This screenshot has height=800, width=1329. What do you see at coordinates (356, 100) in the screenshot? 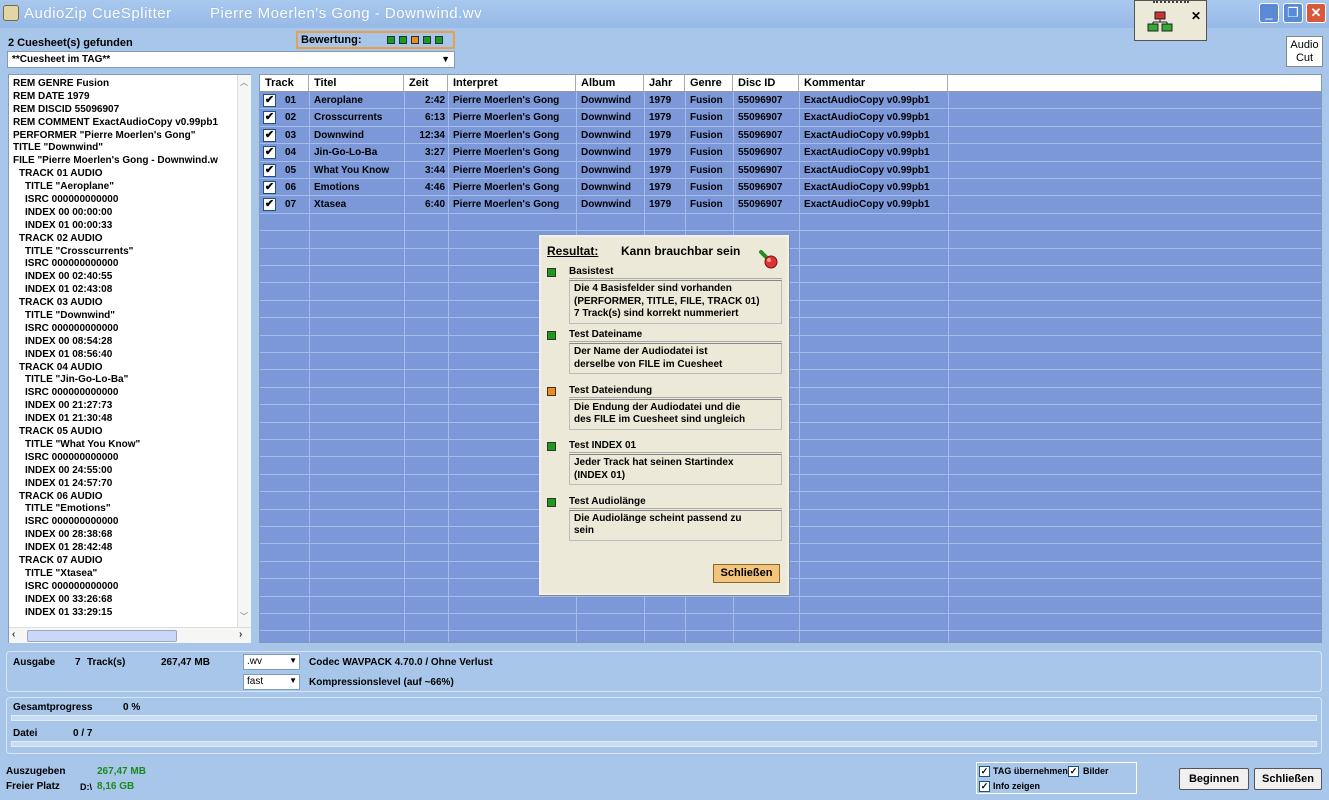
I see `track-cell-title: Aeroplane` at bounding box center [356, 100].